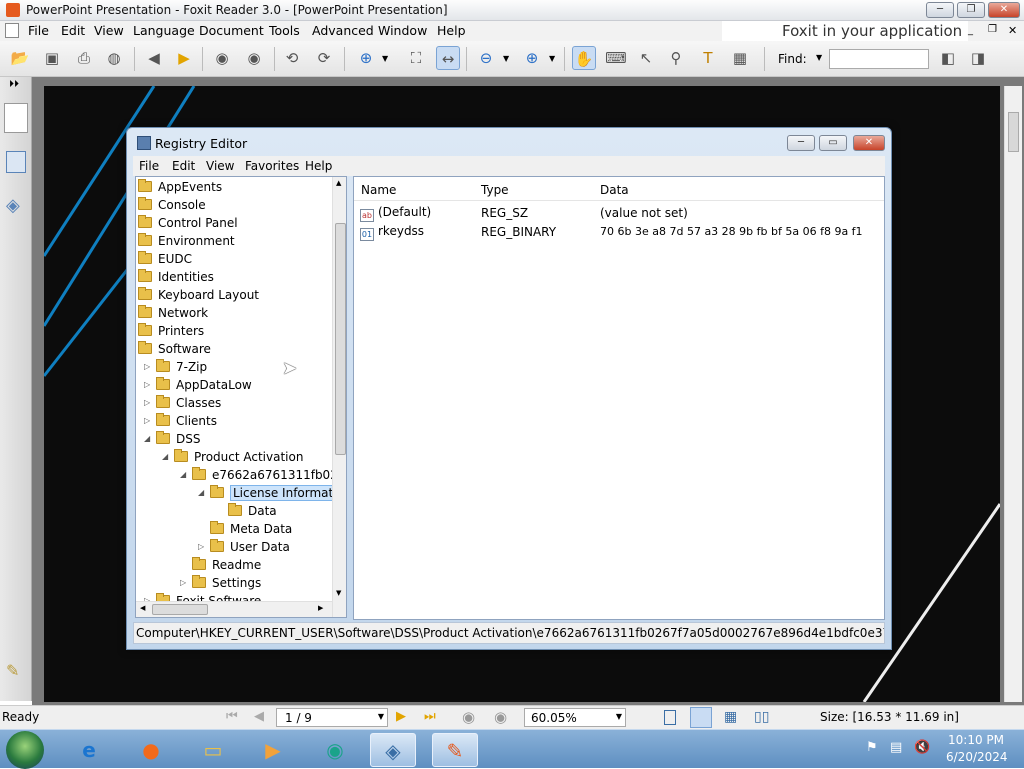  What do you see at coordinates (701, 717) in the screenshot?
I see `continuous-page-icon` at bounding box center [701, 717].